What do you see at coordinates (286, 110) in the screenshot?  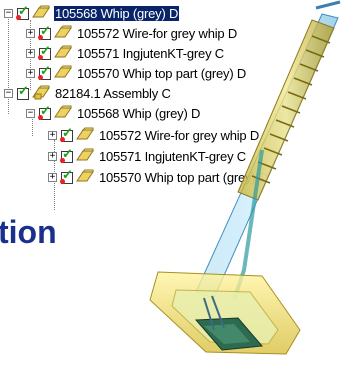 I see `whip-top-part` at bounding box center [286, 110].